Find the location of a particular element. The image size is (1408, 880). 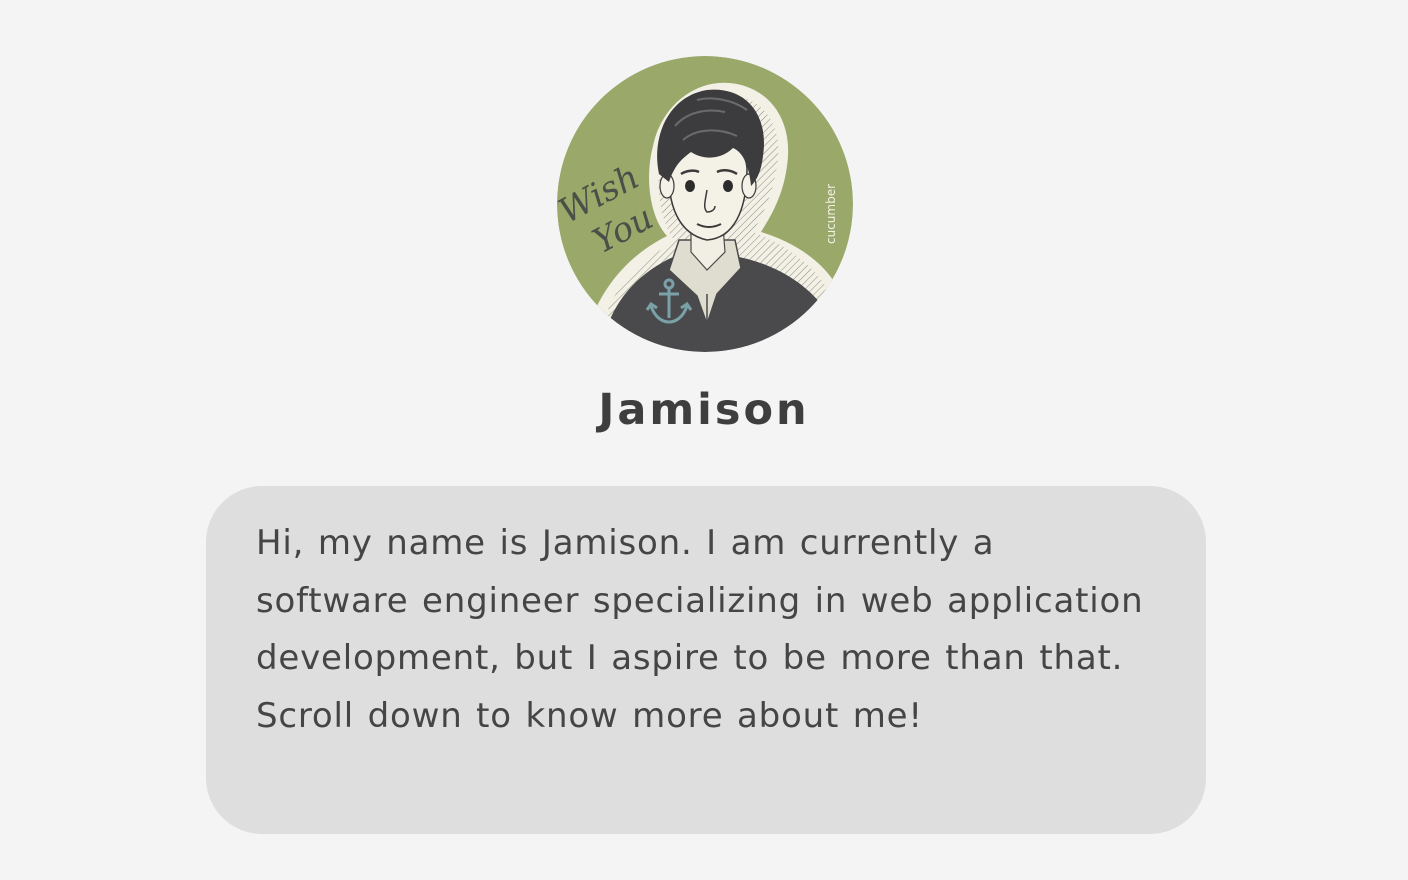

avatar-signature: cucumber is located at coordinates (831, 214).